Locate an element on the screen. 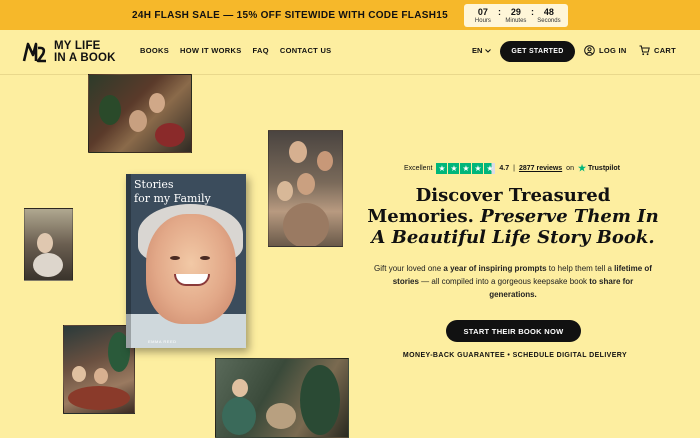 The width and height of the screenshot is (700, 438). minutes-value: 29 is located at coordinates (515, 11).